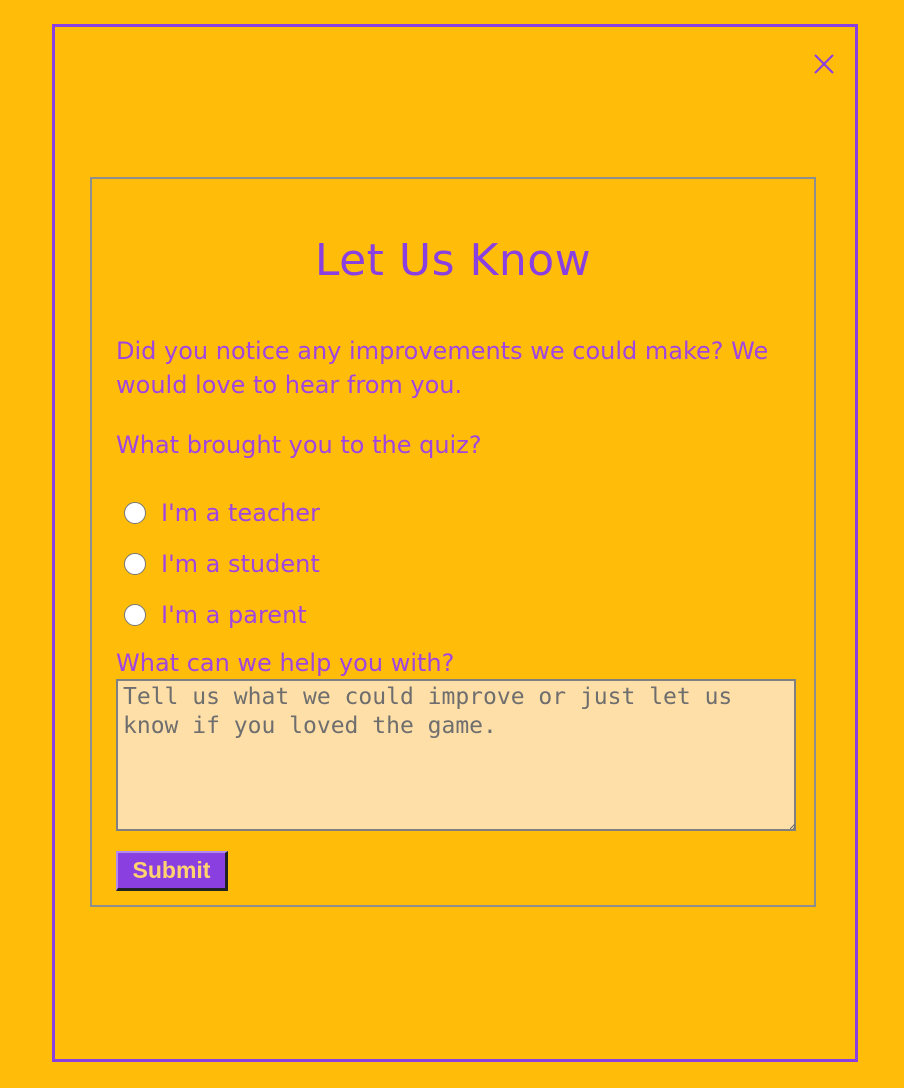 The height and width of the screenshot is (1088, 904). I want to click on form-title: Let Us Know, so click(453, 260).